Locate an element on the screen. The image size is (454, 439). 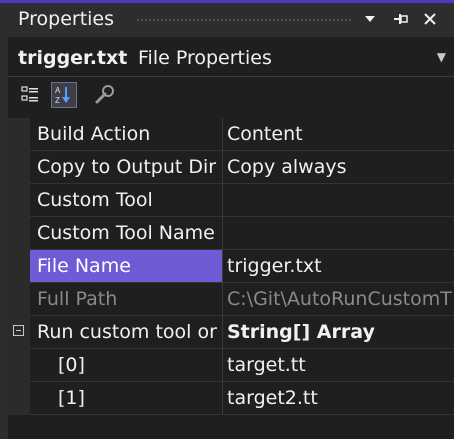
property-value: Copy always is located at coordinates (338, 167).